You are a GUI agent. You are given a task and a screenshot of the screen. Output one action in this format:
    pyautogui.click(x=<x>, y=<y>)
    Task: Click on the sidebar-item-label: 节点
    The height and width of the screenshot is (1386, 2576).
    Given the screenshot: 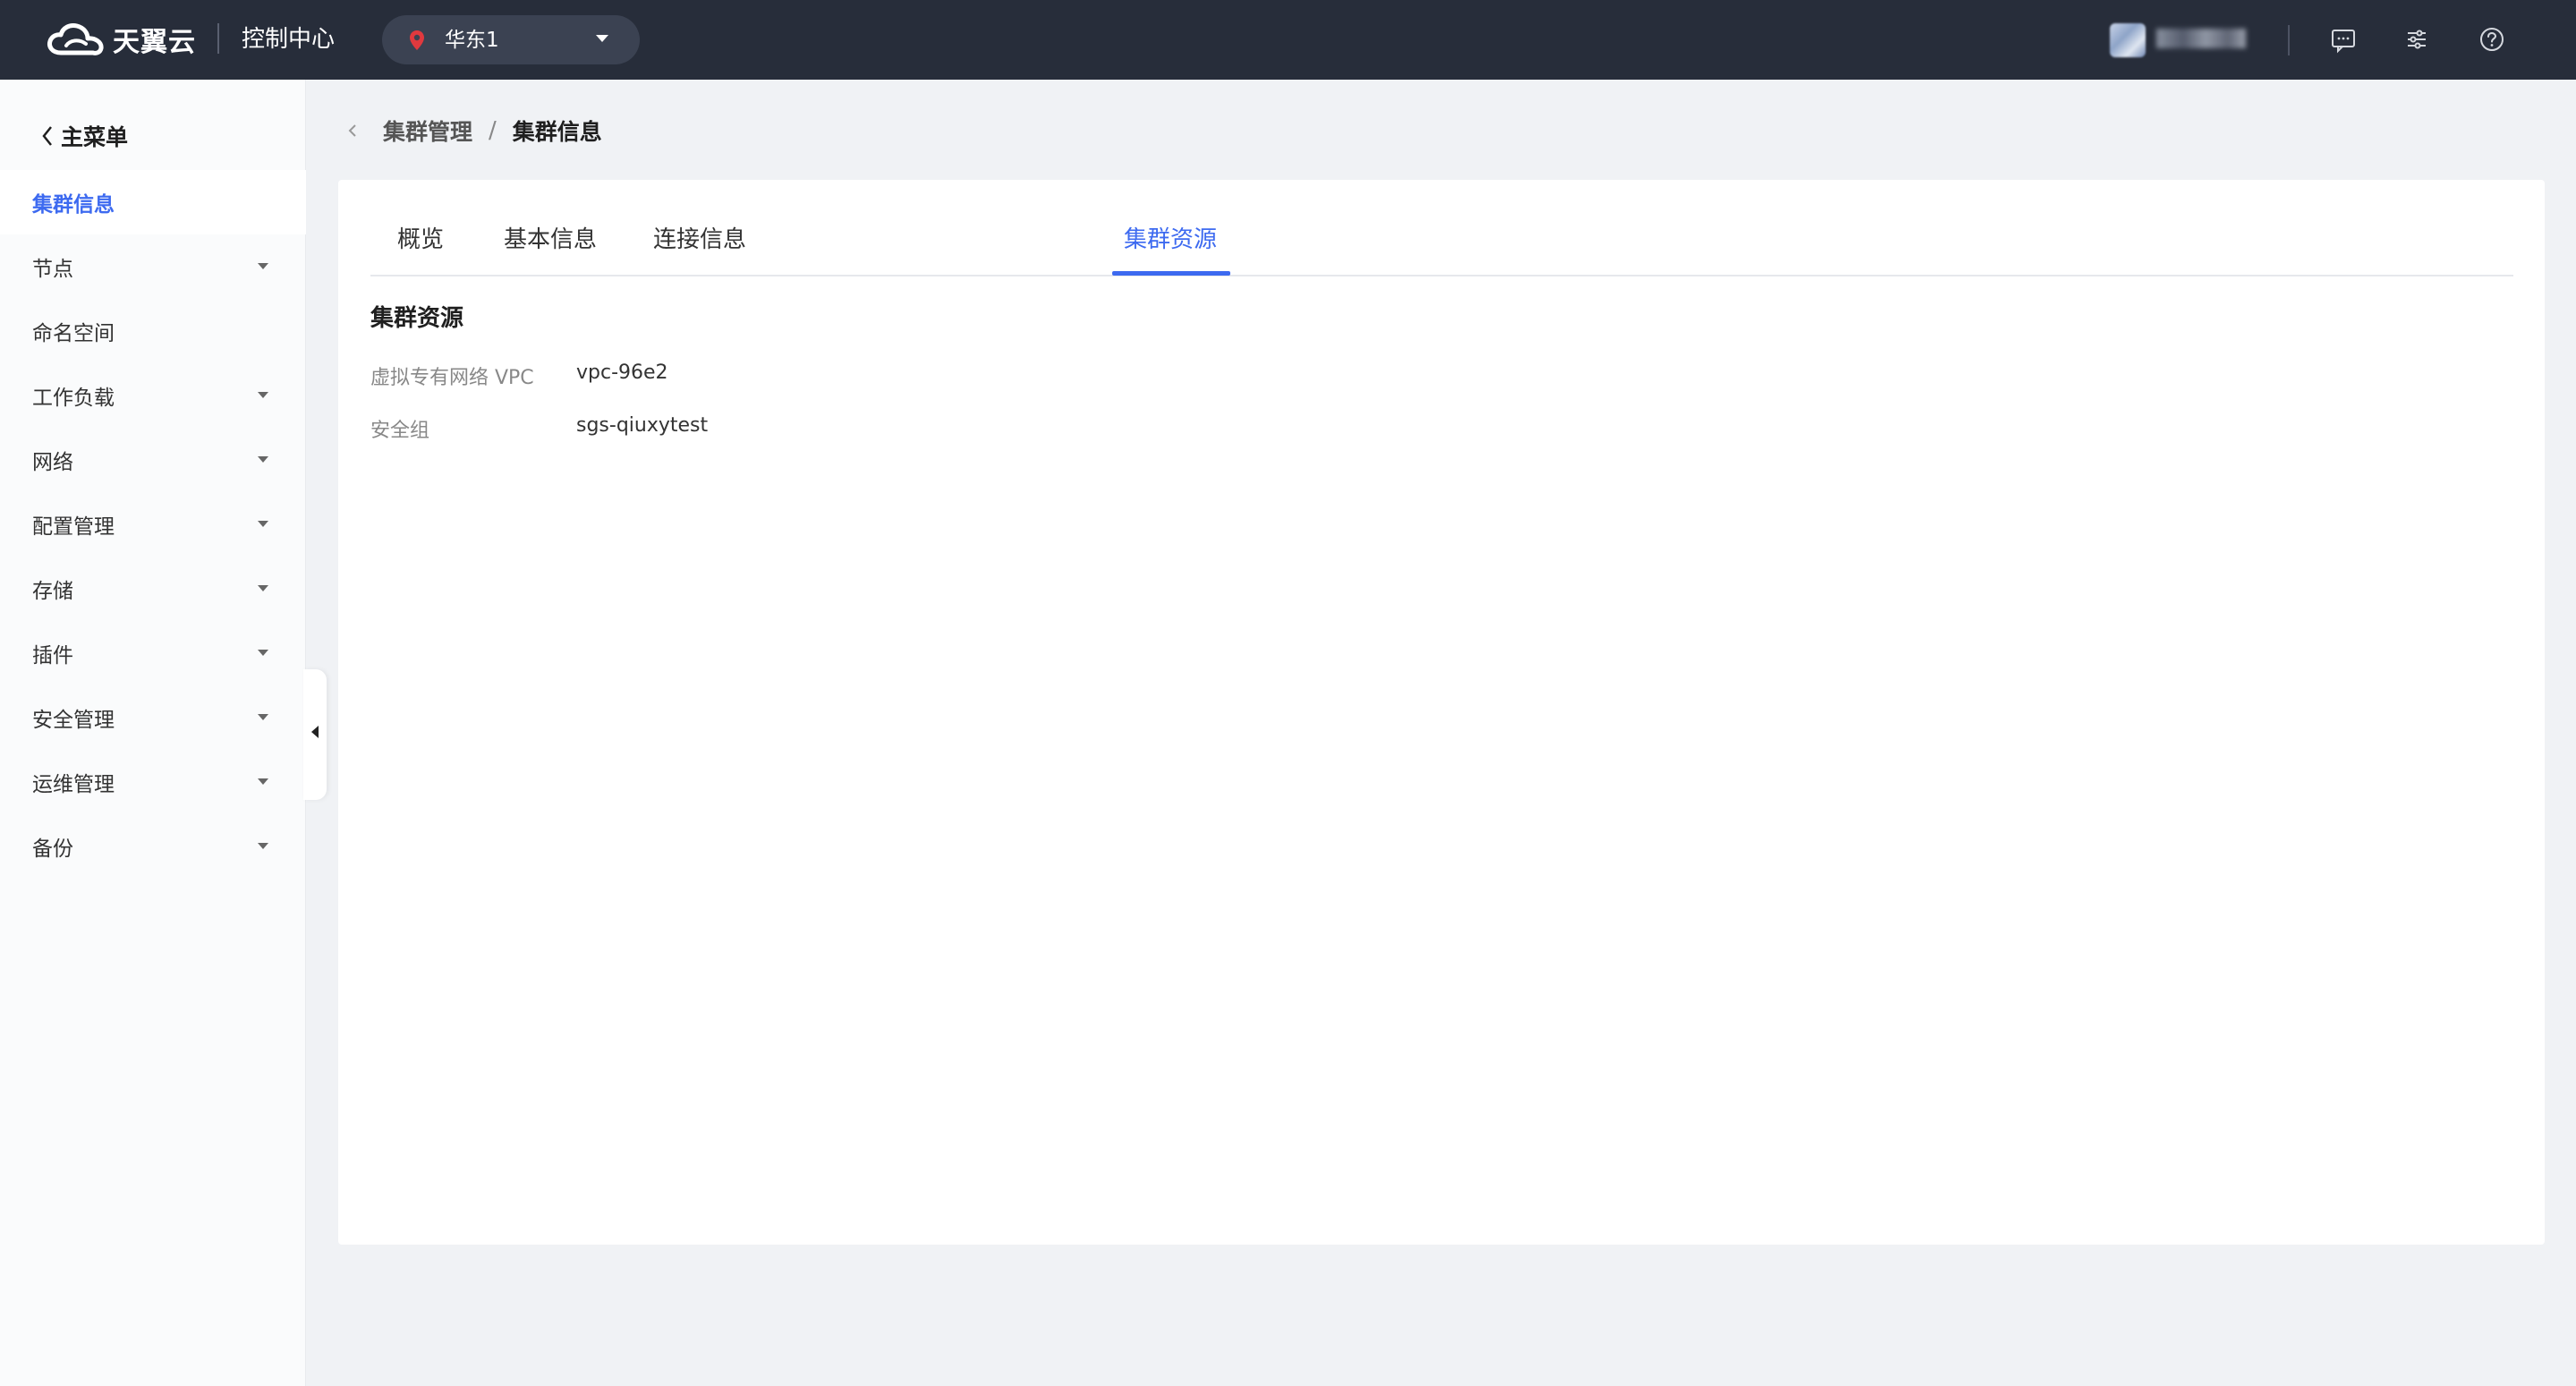 What is the action you would take?
    pyautogui.click(x=52, y=269)
    